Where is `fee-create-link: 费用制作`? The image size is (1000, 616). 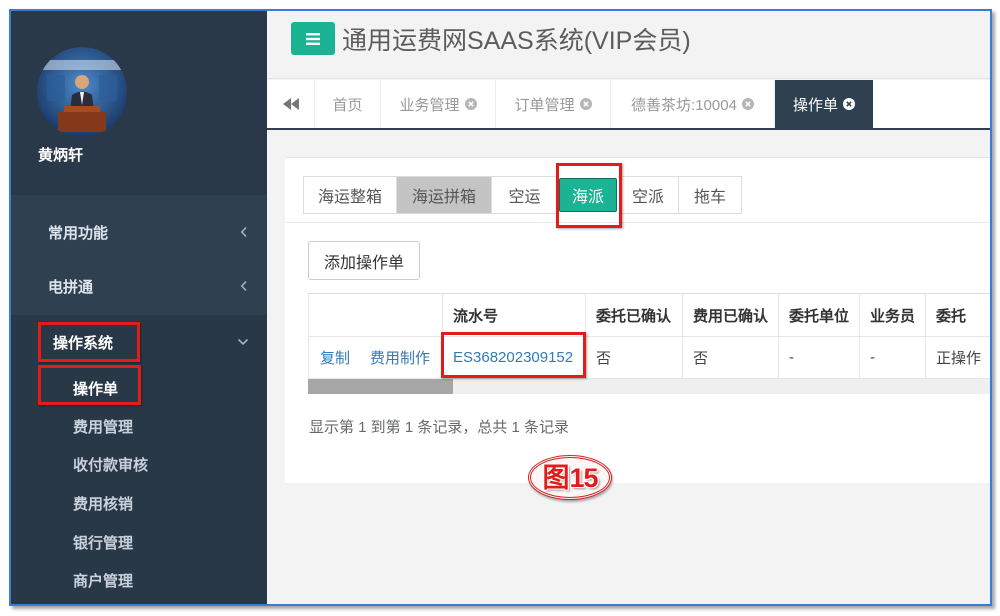
fee-create-link: 费用制作 is located at coordinates (400, 358).